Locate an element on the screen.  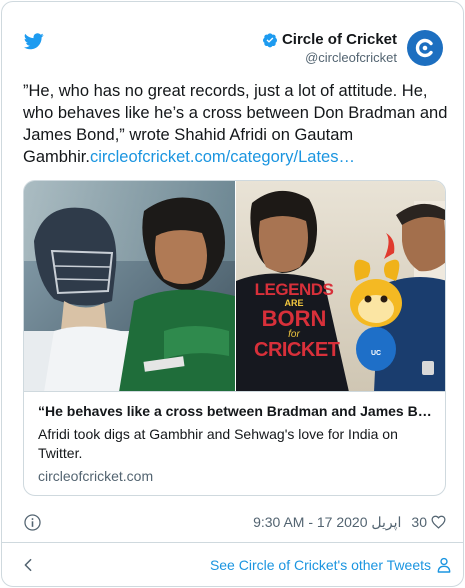
author-handle: @circleofcricket is located at coordinates (329, 57).